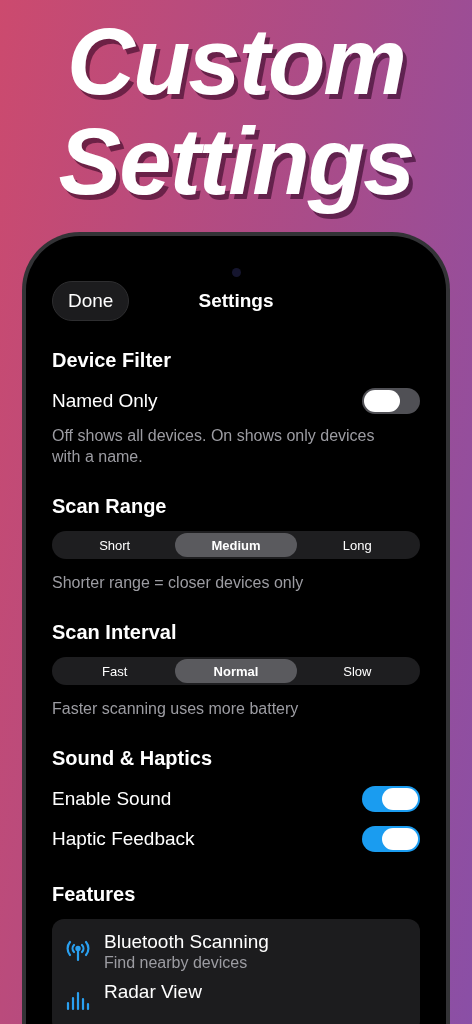 This screenshot has height=1024, width=472. Describe the element at coordinates (236, 272) in the screenshot. I see `camera-icon` at that location.